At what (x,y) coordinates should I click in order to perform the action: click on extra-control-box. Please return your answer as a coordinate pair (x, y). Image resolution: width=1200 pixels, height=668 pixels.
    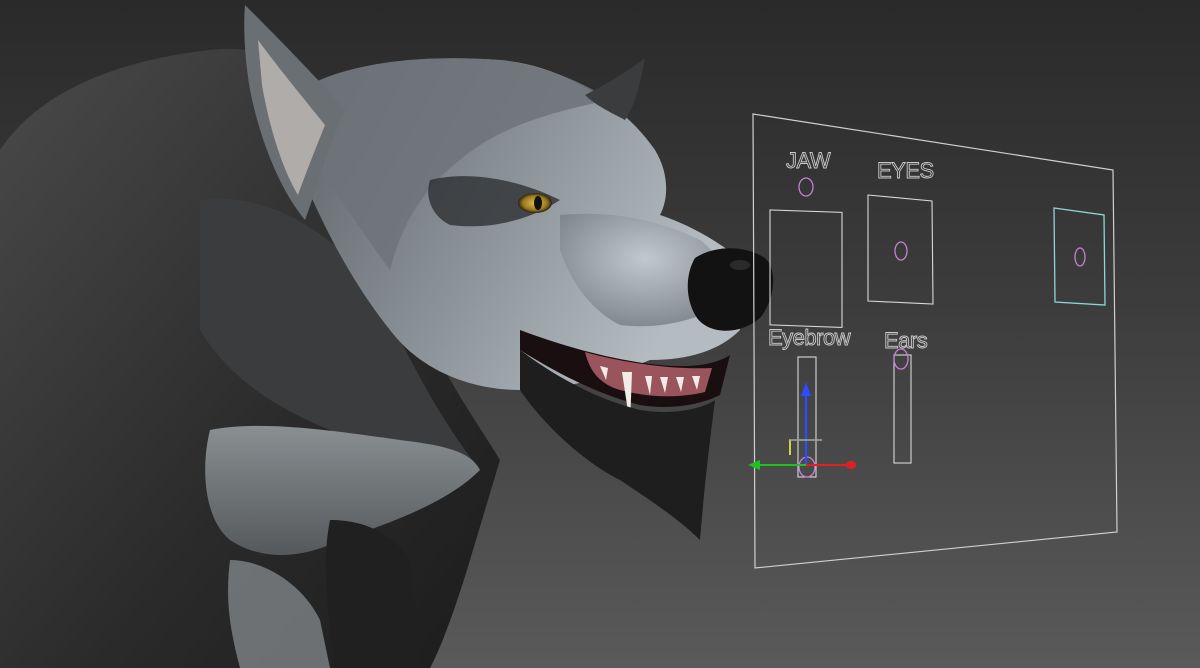
    Looking at the image, I should click on (1079, 256).